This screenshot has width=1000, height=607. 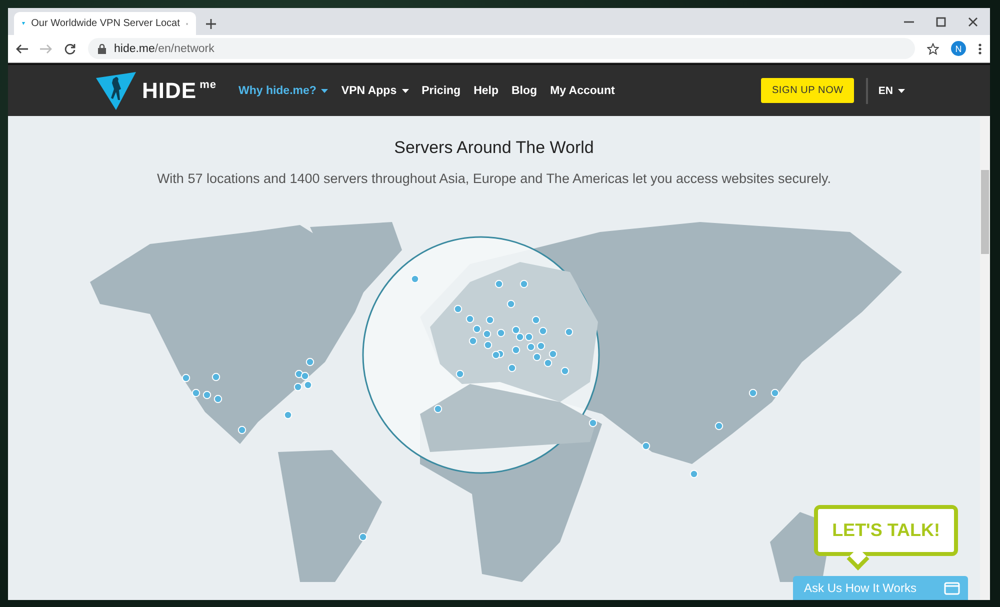 I want to click on caret-icon, so click(x=901, y=90).